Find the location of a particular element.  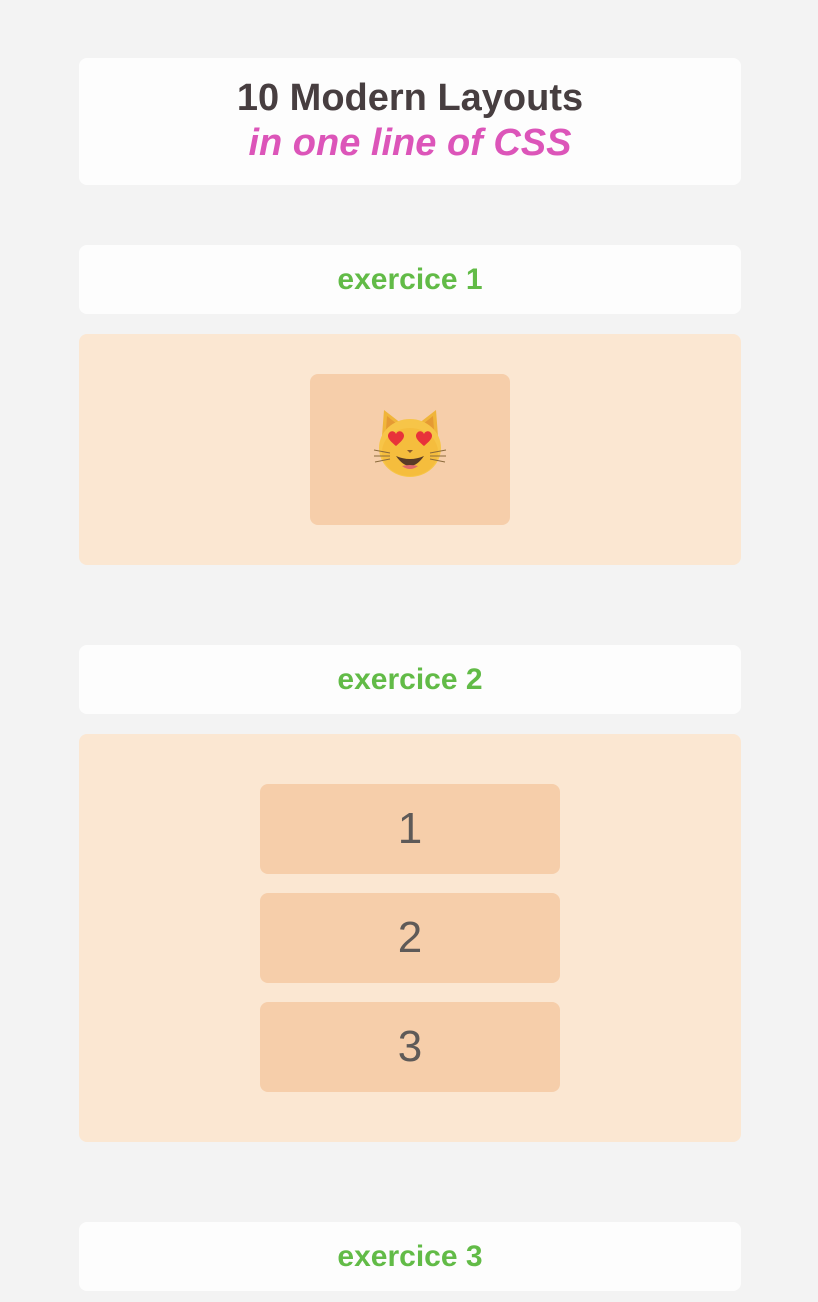

exercise-1-demo is located at coordinates (410, 449).